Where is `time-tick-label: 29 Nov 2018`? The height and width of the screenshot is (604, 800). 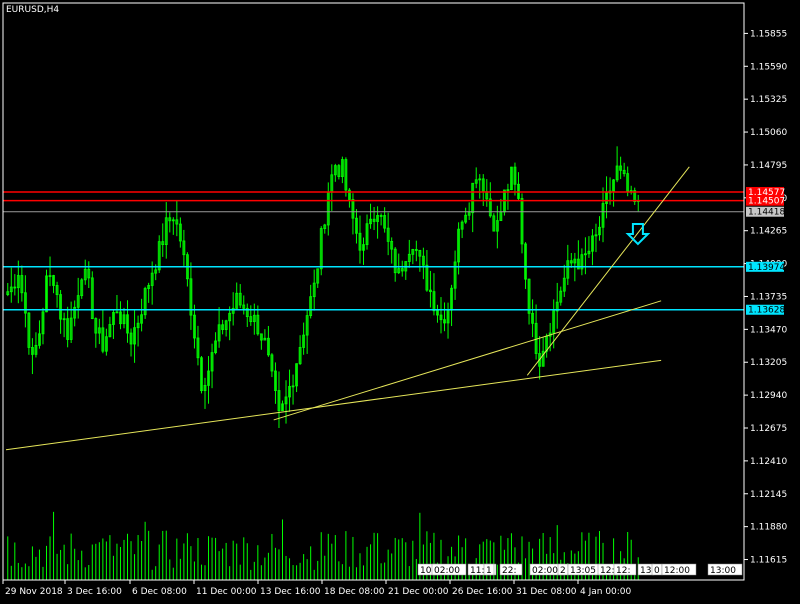
time-tick-label: 29 Nov 2018 is located at coordinates (34, 592).